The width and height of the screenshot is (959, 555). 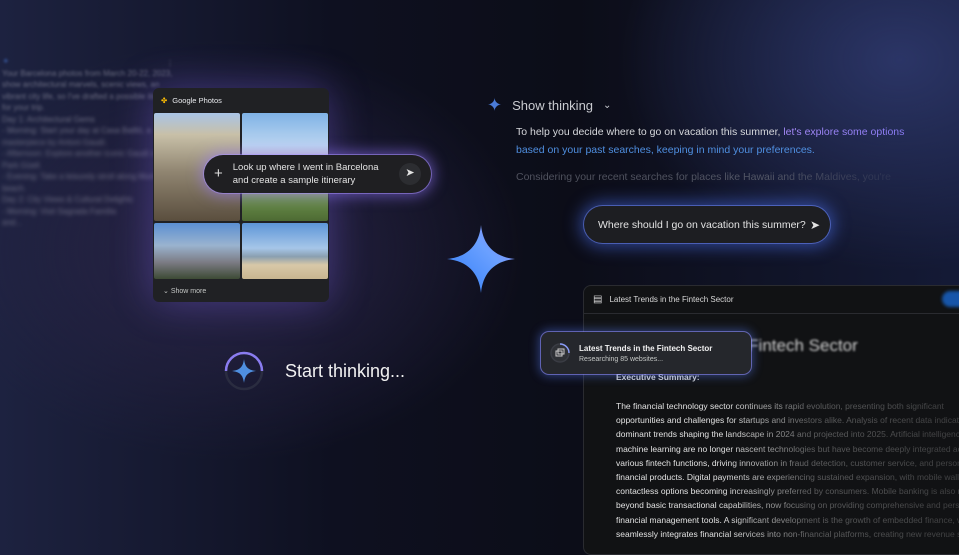 I want to click on google-photos-card: ✤ Google Photos ⌄ Show more, so click(x=241, y=195).